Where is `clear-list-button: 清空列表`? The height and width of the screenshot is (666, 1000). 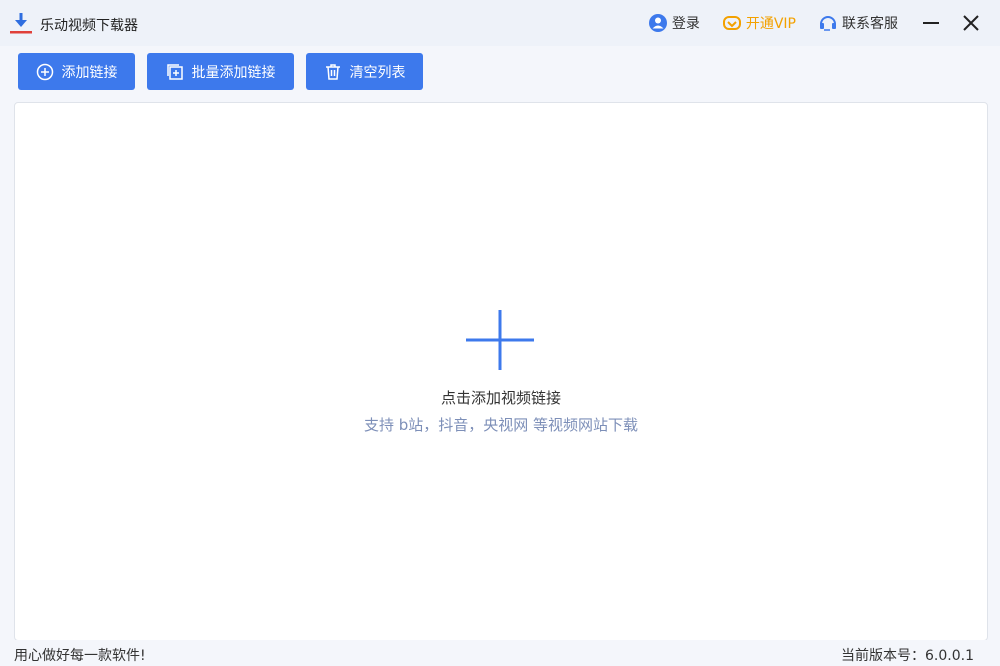 clear-list-button: 清空列表 is located at coordinates (364, 71).